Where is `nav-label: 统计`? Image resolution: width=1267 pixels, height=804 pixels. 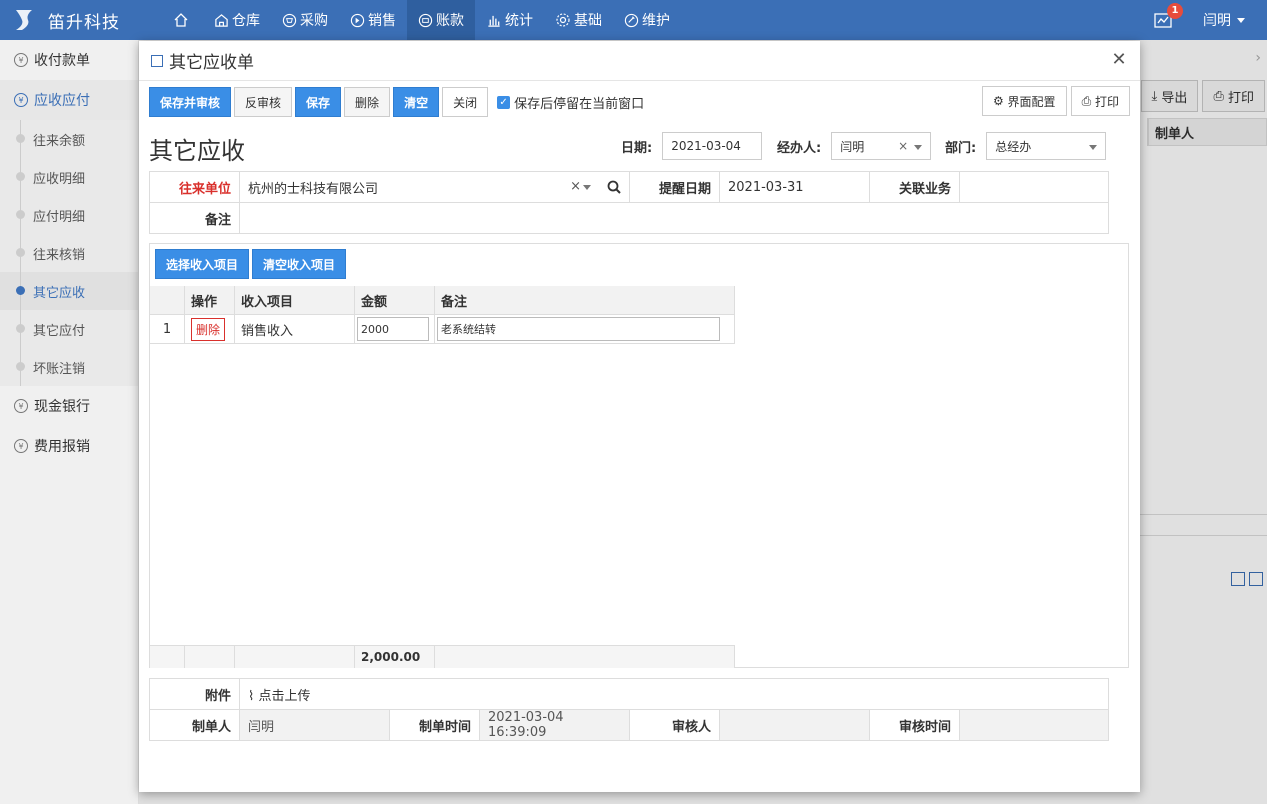
nav-label: 统计 is located at coordinates (519, 21).